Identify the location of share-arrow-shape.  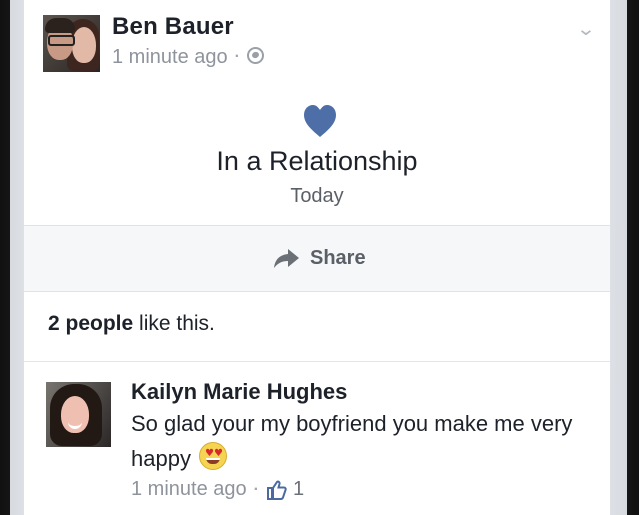
(286, 258).